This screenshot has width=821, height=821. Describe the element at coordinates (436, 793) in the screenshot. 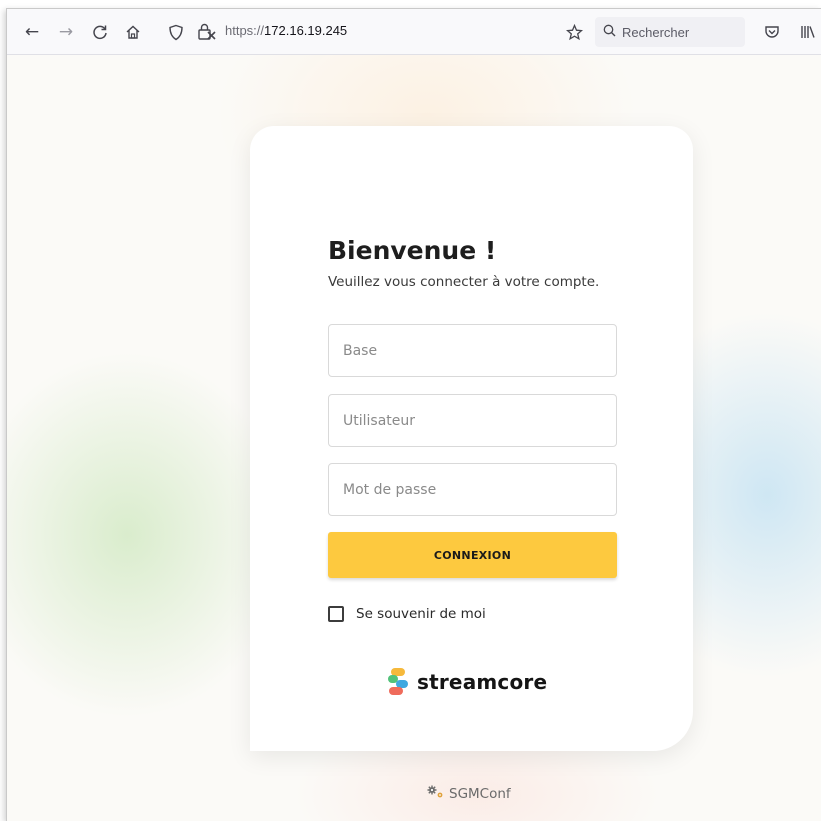

I see `gears-icon` at that location.